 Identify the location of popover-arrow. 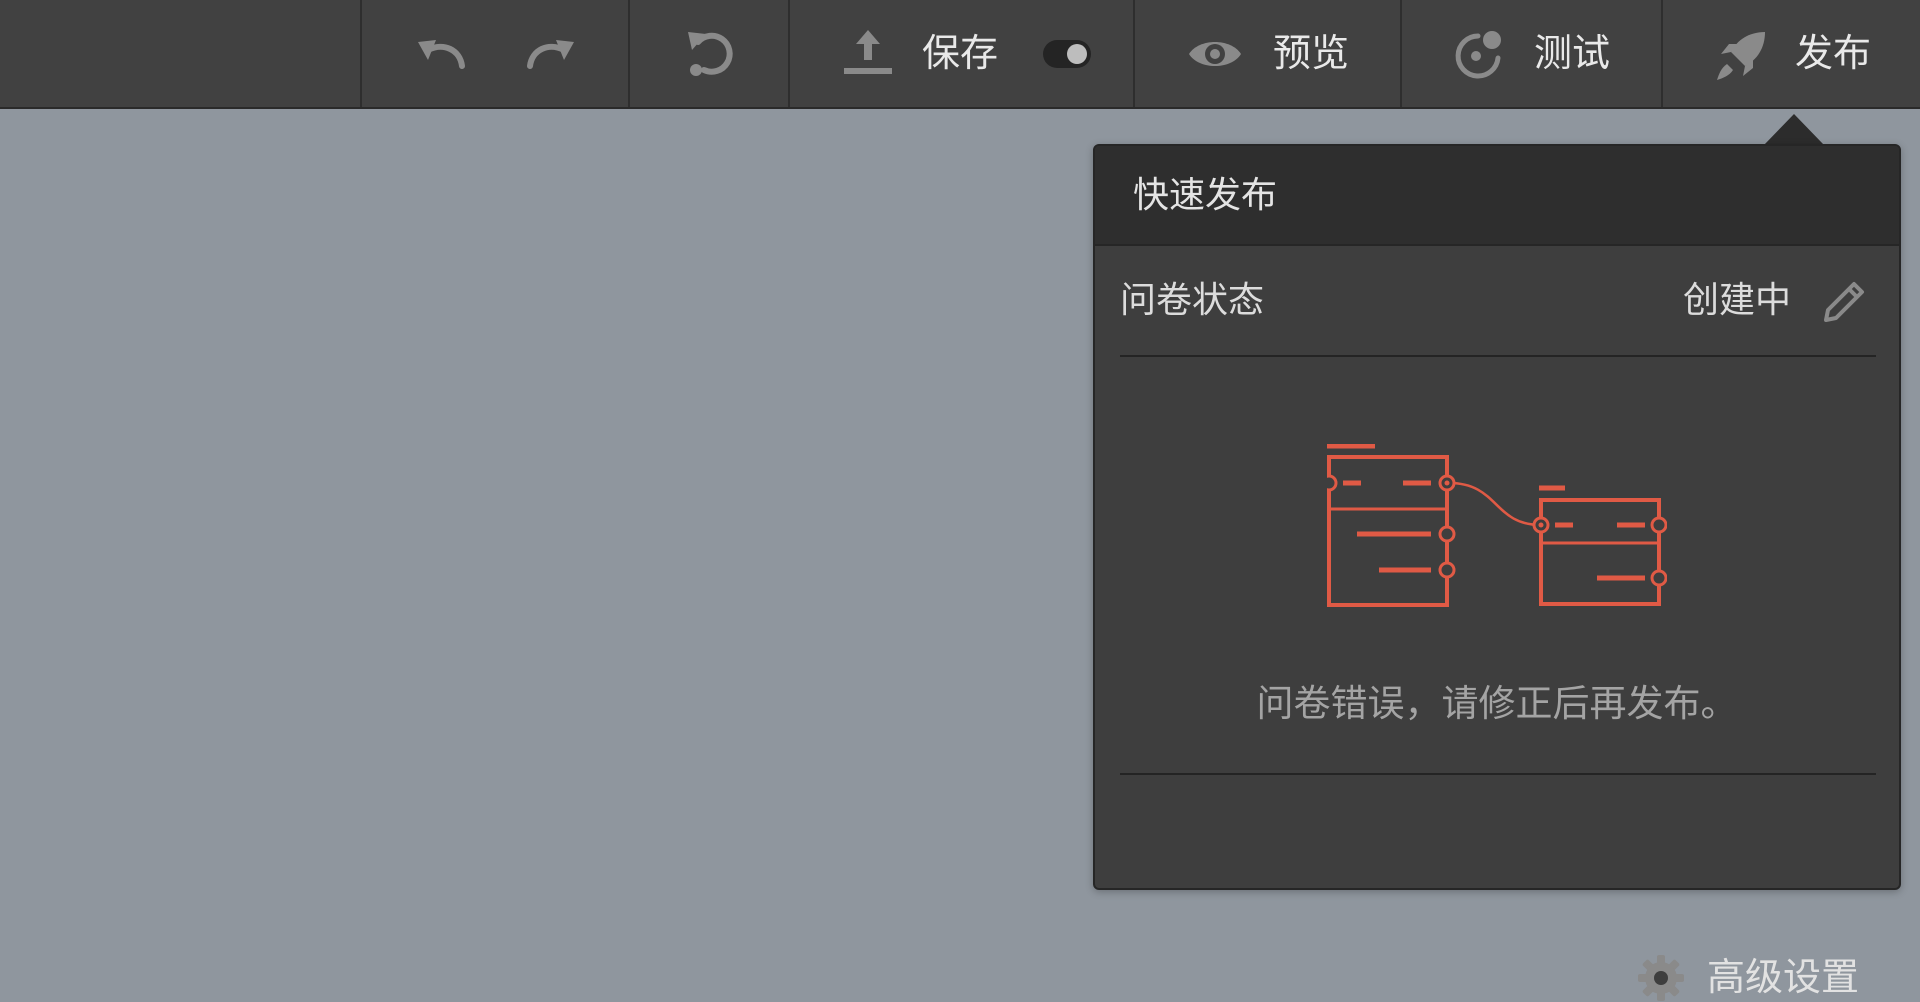
(1794, 129).